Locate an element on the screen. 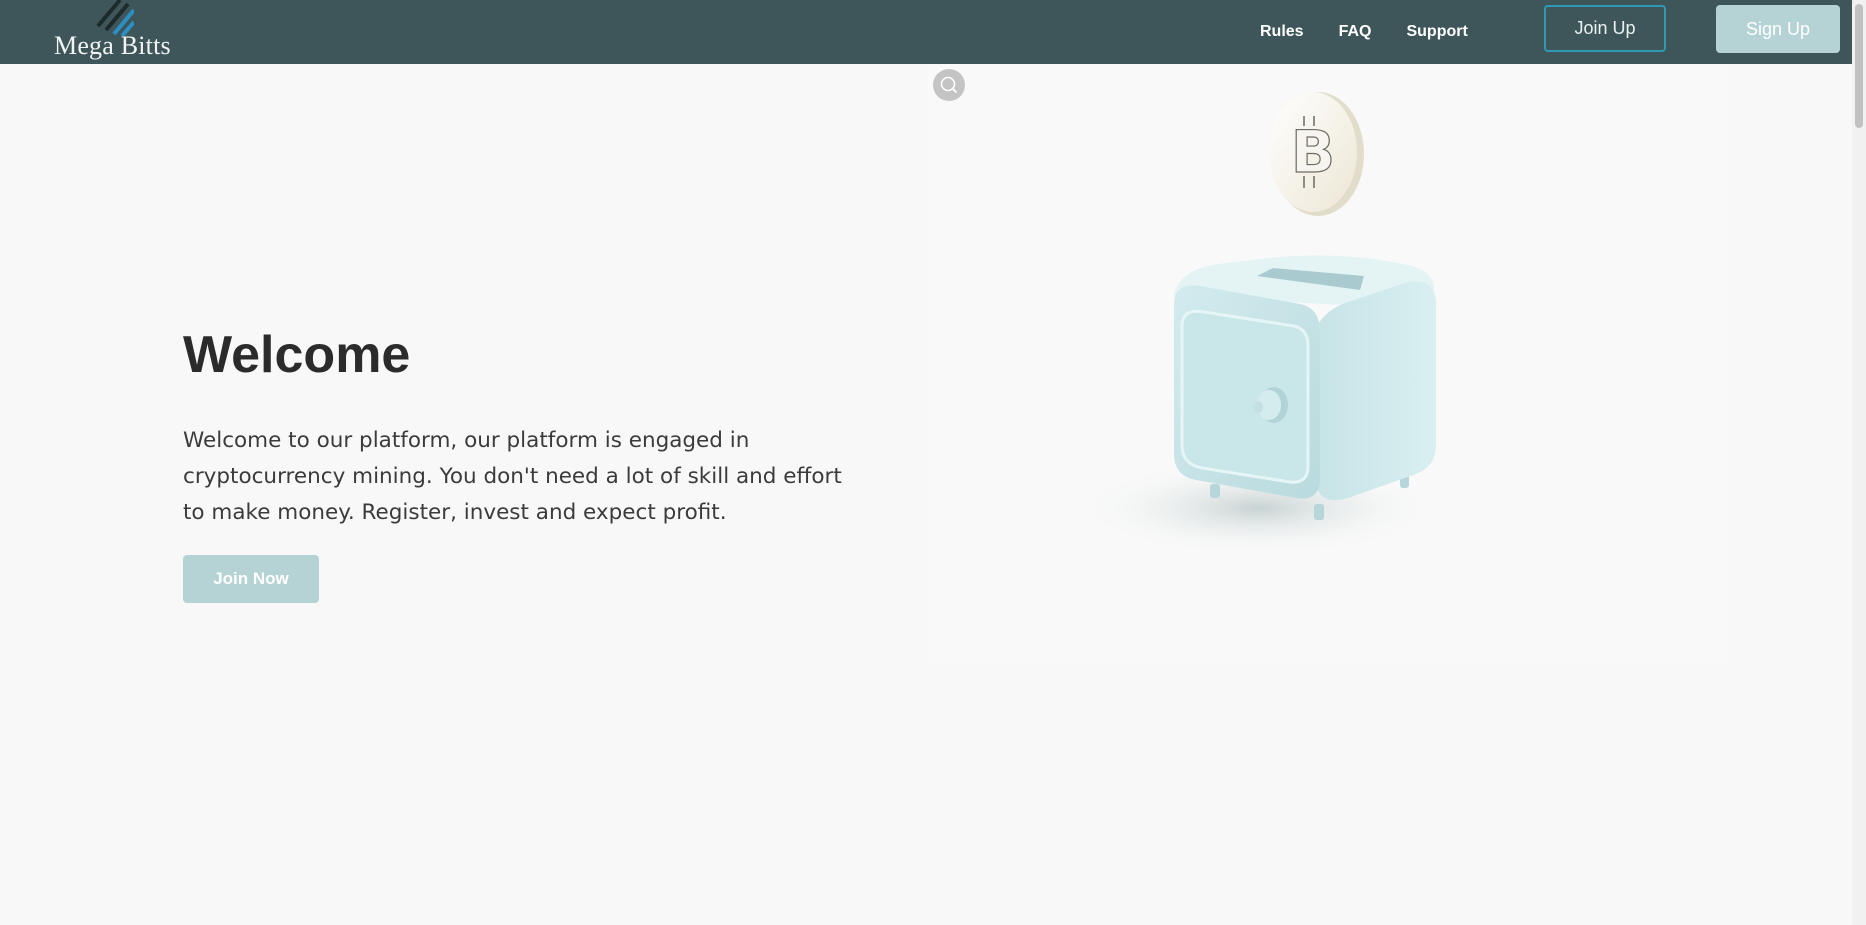 The height and width of the screenshot is (925, 1866). svg-text: B is located at coordinates (1313, 152).